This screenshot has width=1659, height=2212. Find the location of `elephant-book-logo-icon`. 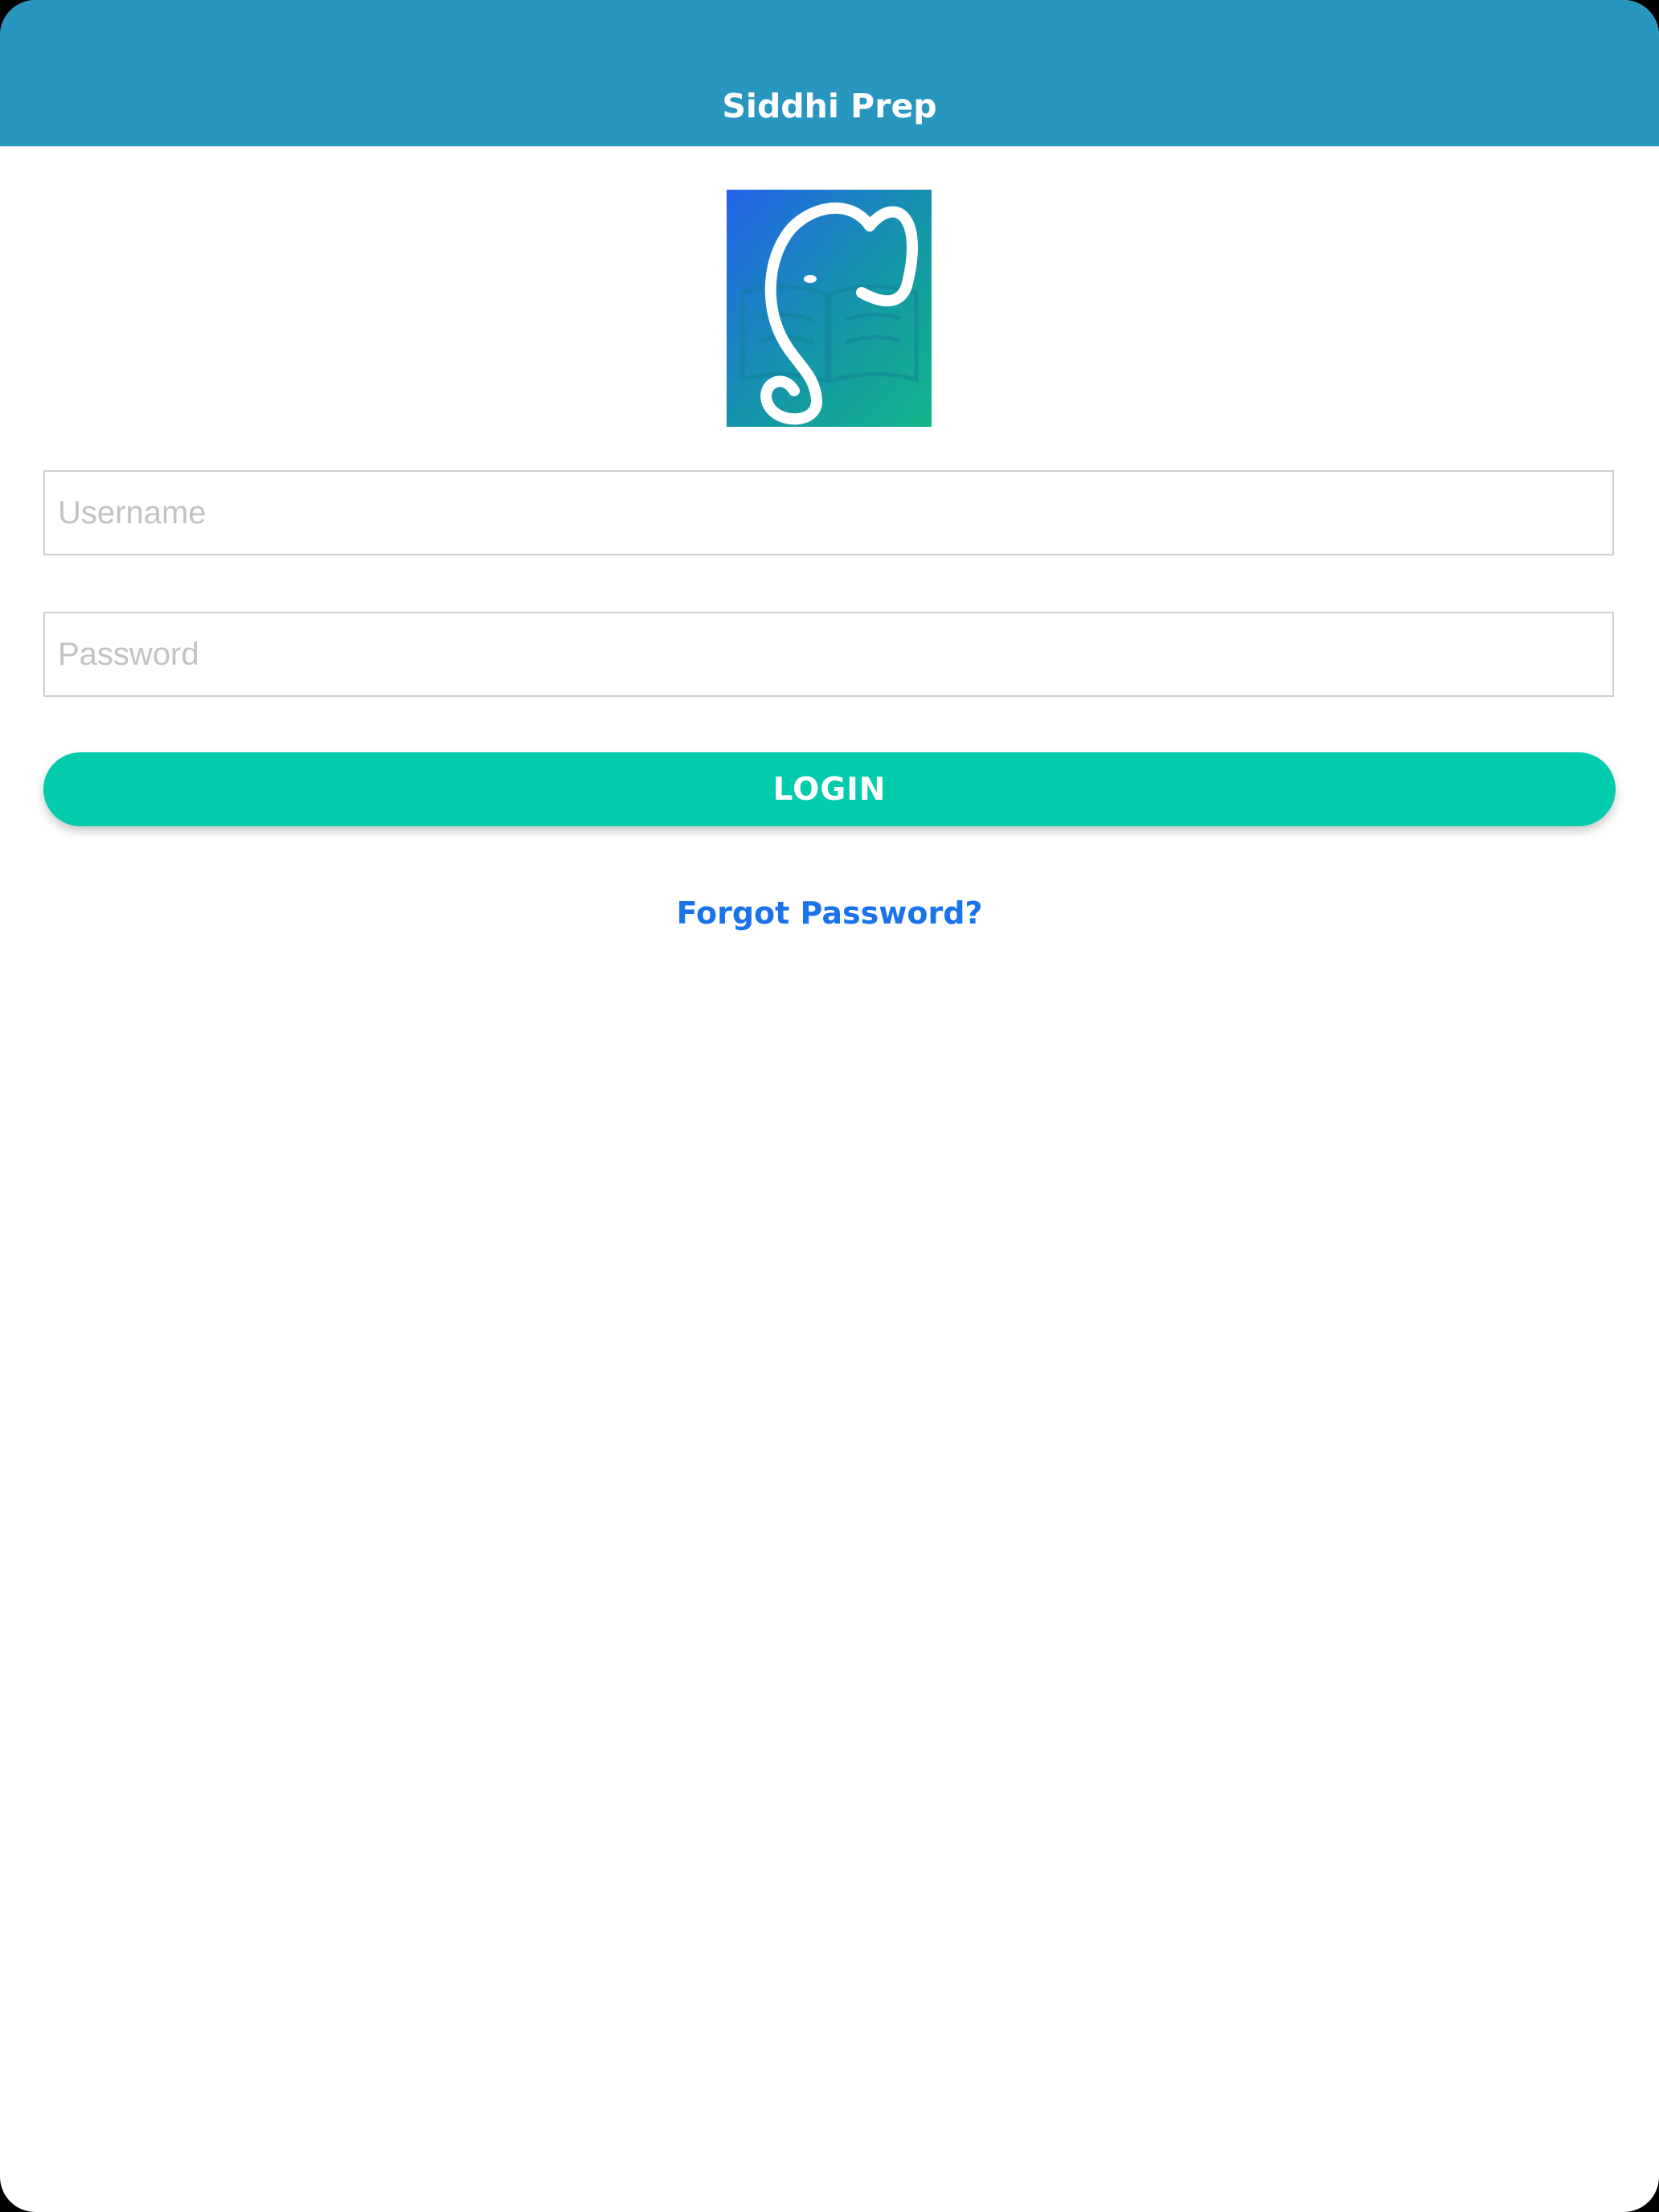

elephant-book-logo-icon is located at coordinates (829, 308).